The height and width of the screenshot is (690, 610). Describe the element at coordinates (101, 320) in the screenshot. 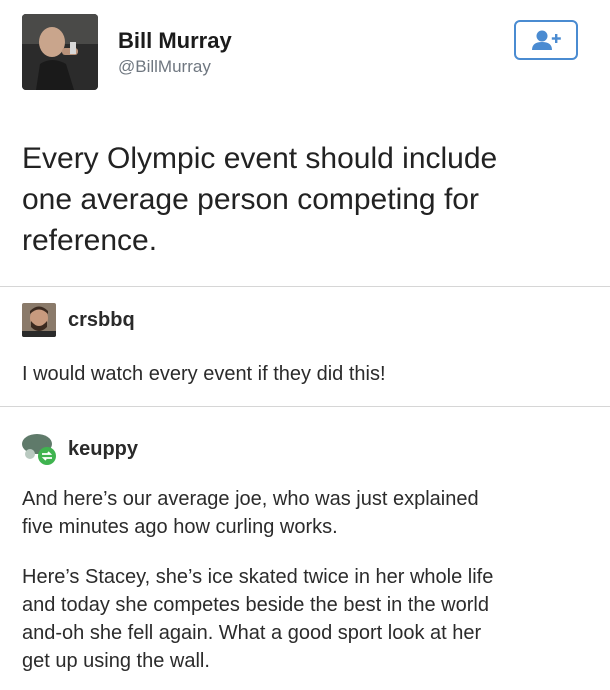

I see `reply-username: crsbbq` at that location.